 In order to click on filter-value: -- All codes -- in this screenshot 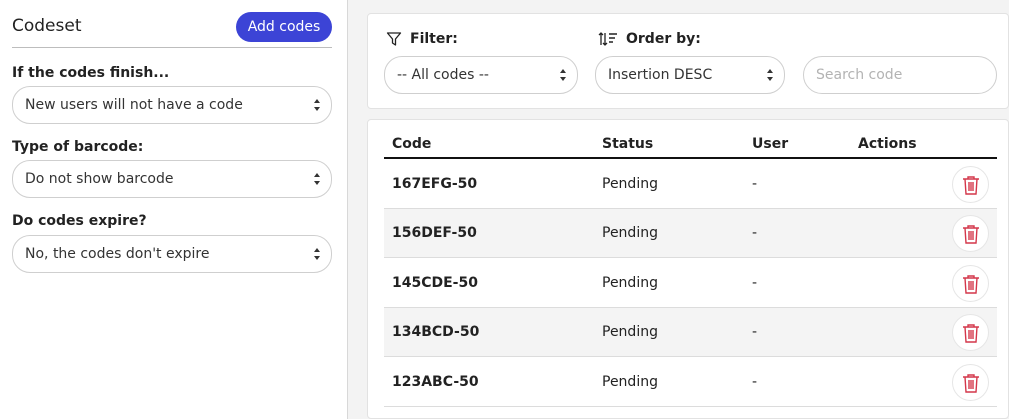, I will do `click(443, 75)`.